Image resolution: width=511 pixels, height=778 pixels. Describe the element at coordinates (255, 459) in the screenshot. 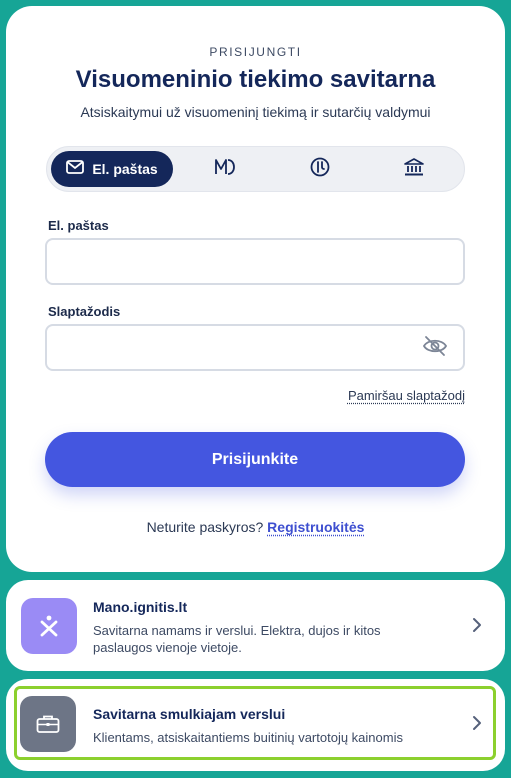

I see `login-submit-button: Prisijunkite` at that location.